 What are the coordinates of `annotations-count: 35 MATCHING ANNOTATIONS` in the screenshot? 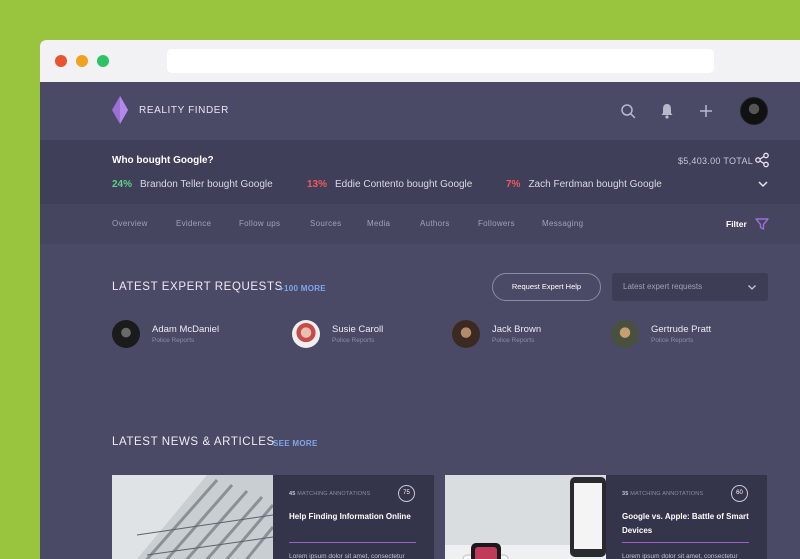 It's located at (663, 494).